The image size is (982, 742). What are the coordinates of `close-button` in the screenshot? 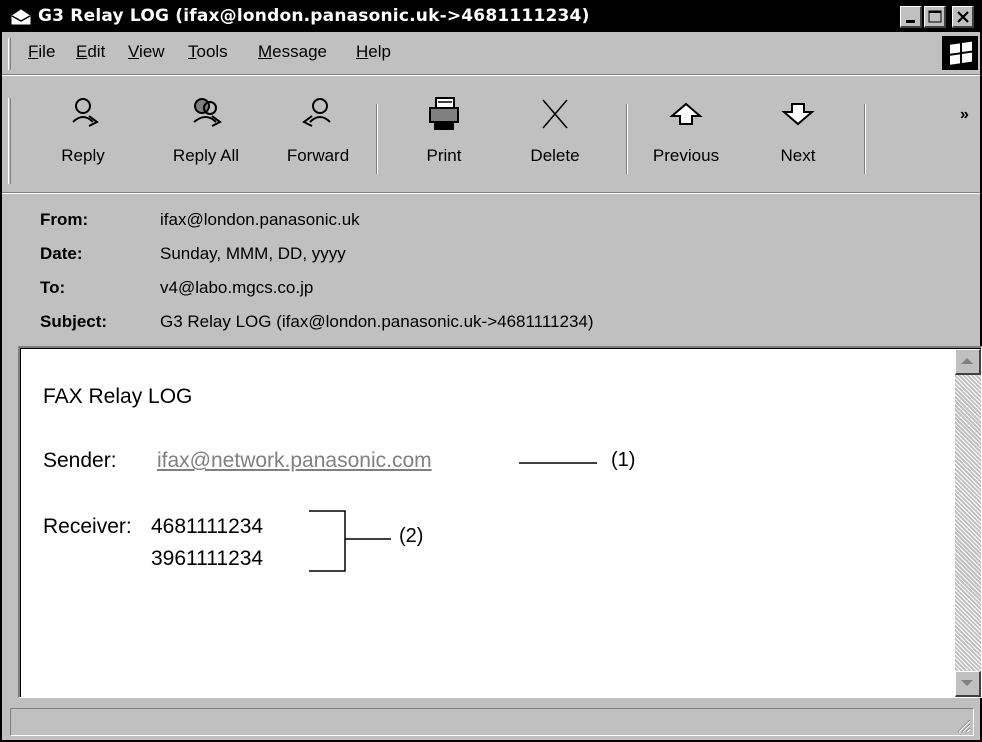 It's located at (963, 17).